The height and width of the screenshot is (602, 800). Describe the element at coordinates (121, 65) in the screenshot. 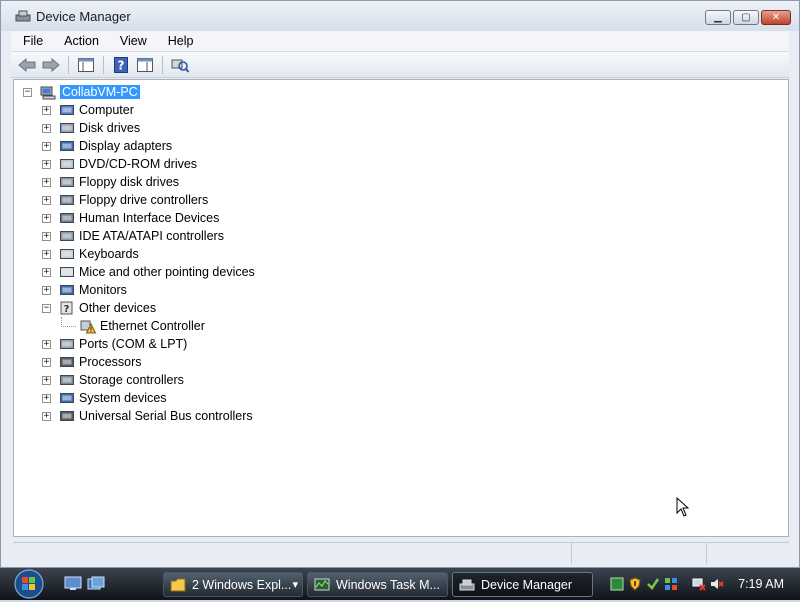

I see `help-button: ?` at that location.